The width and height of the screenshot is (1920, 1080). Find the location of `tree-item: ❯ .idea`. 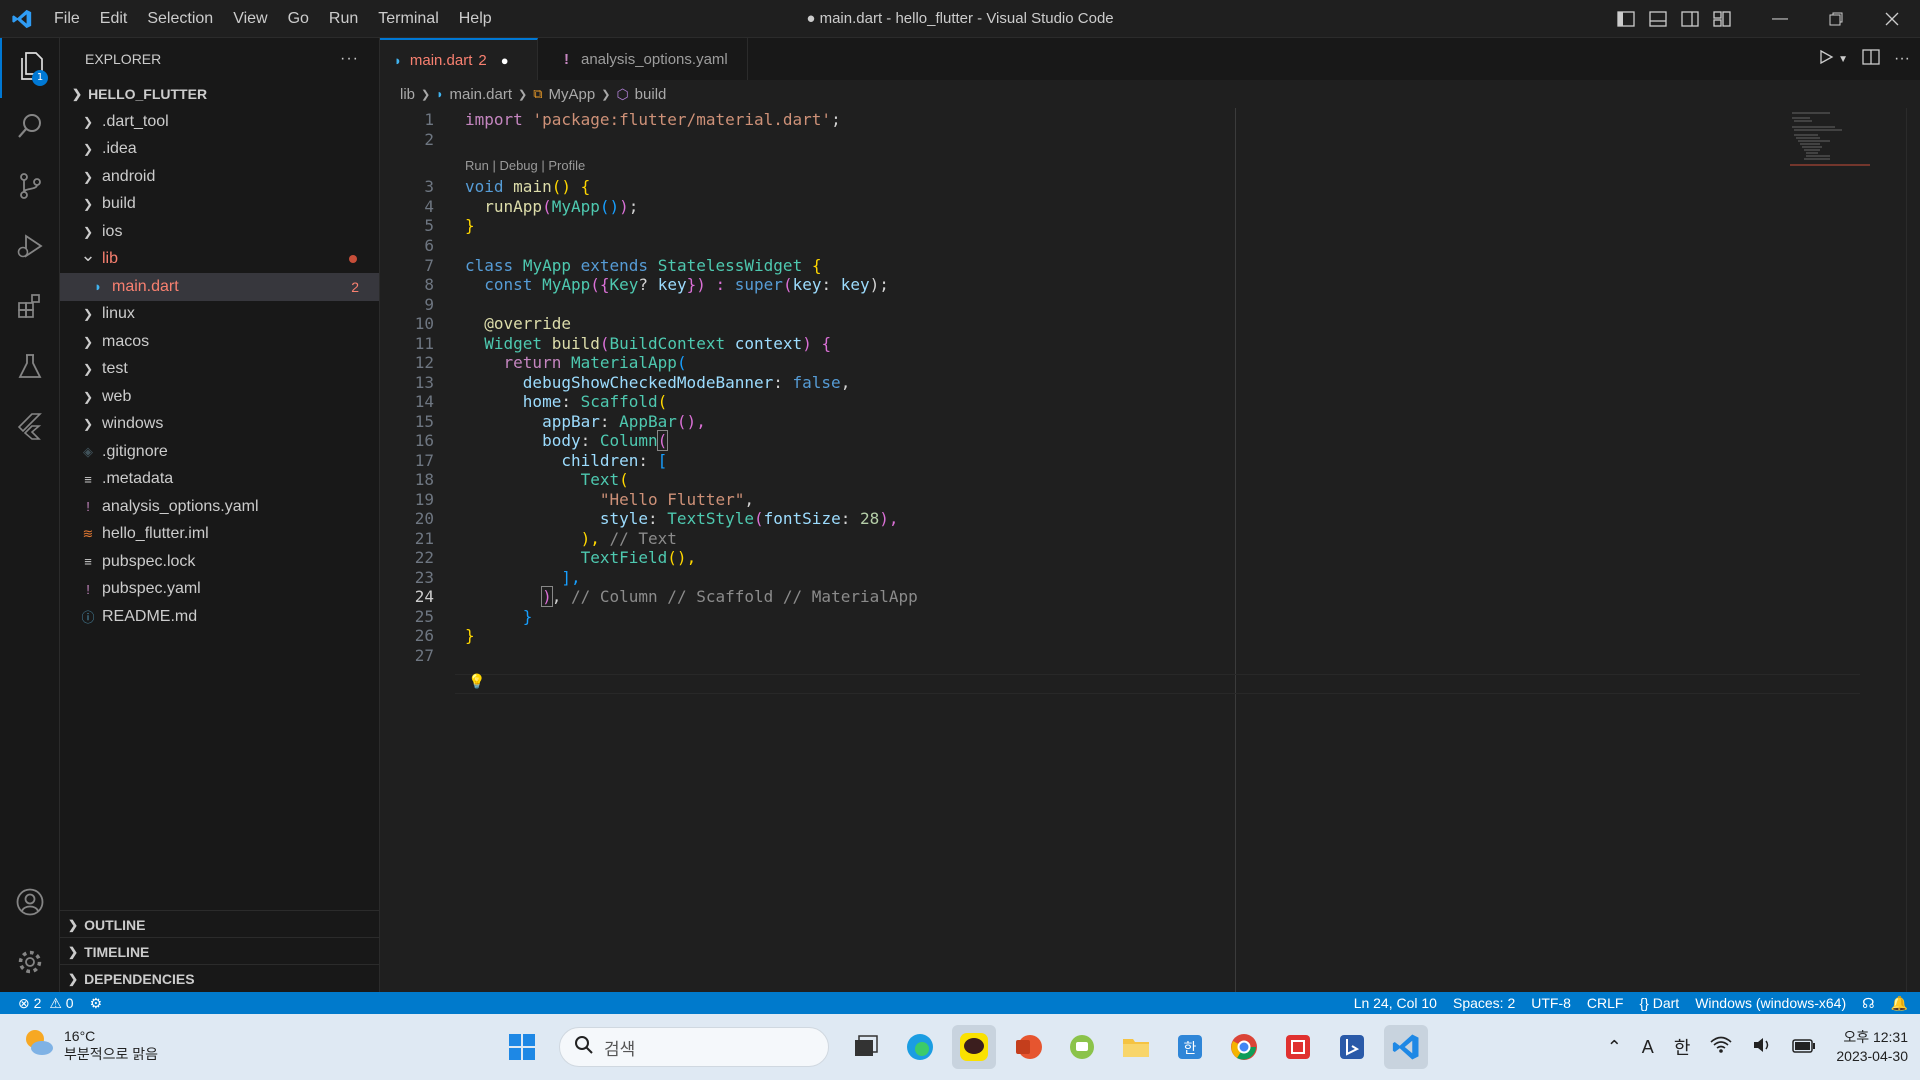

tree-item: ❯ .idea is located at coordinates (219, 150).